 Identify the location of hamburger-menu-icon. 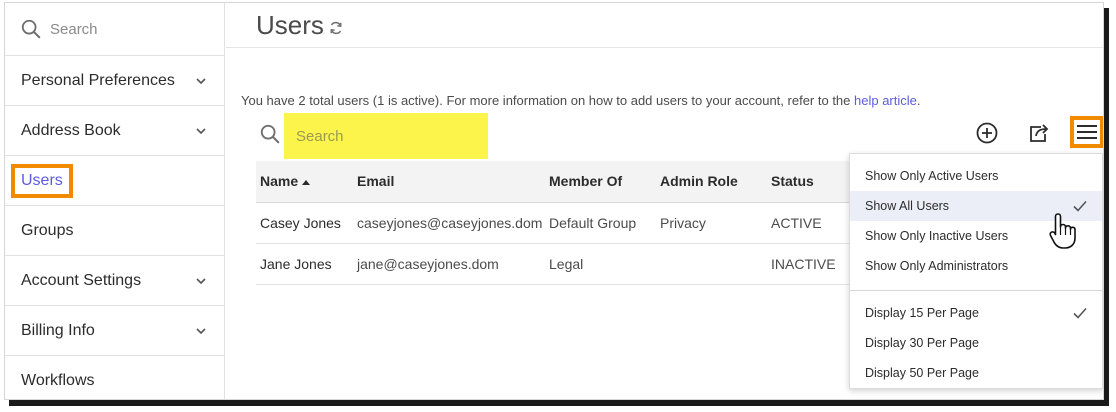
(1087, 132).